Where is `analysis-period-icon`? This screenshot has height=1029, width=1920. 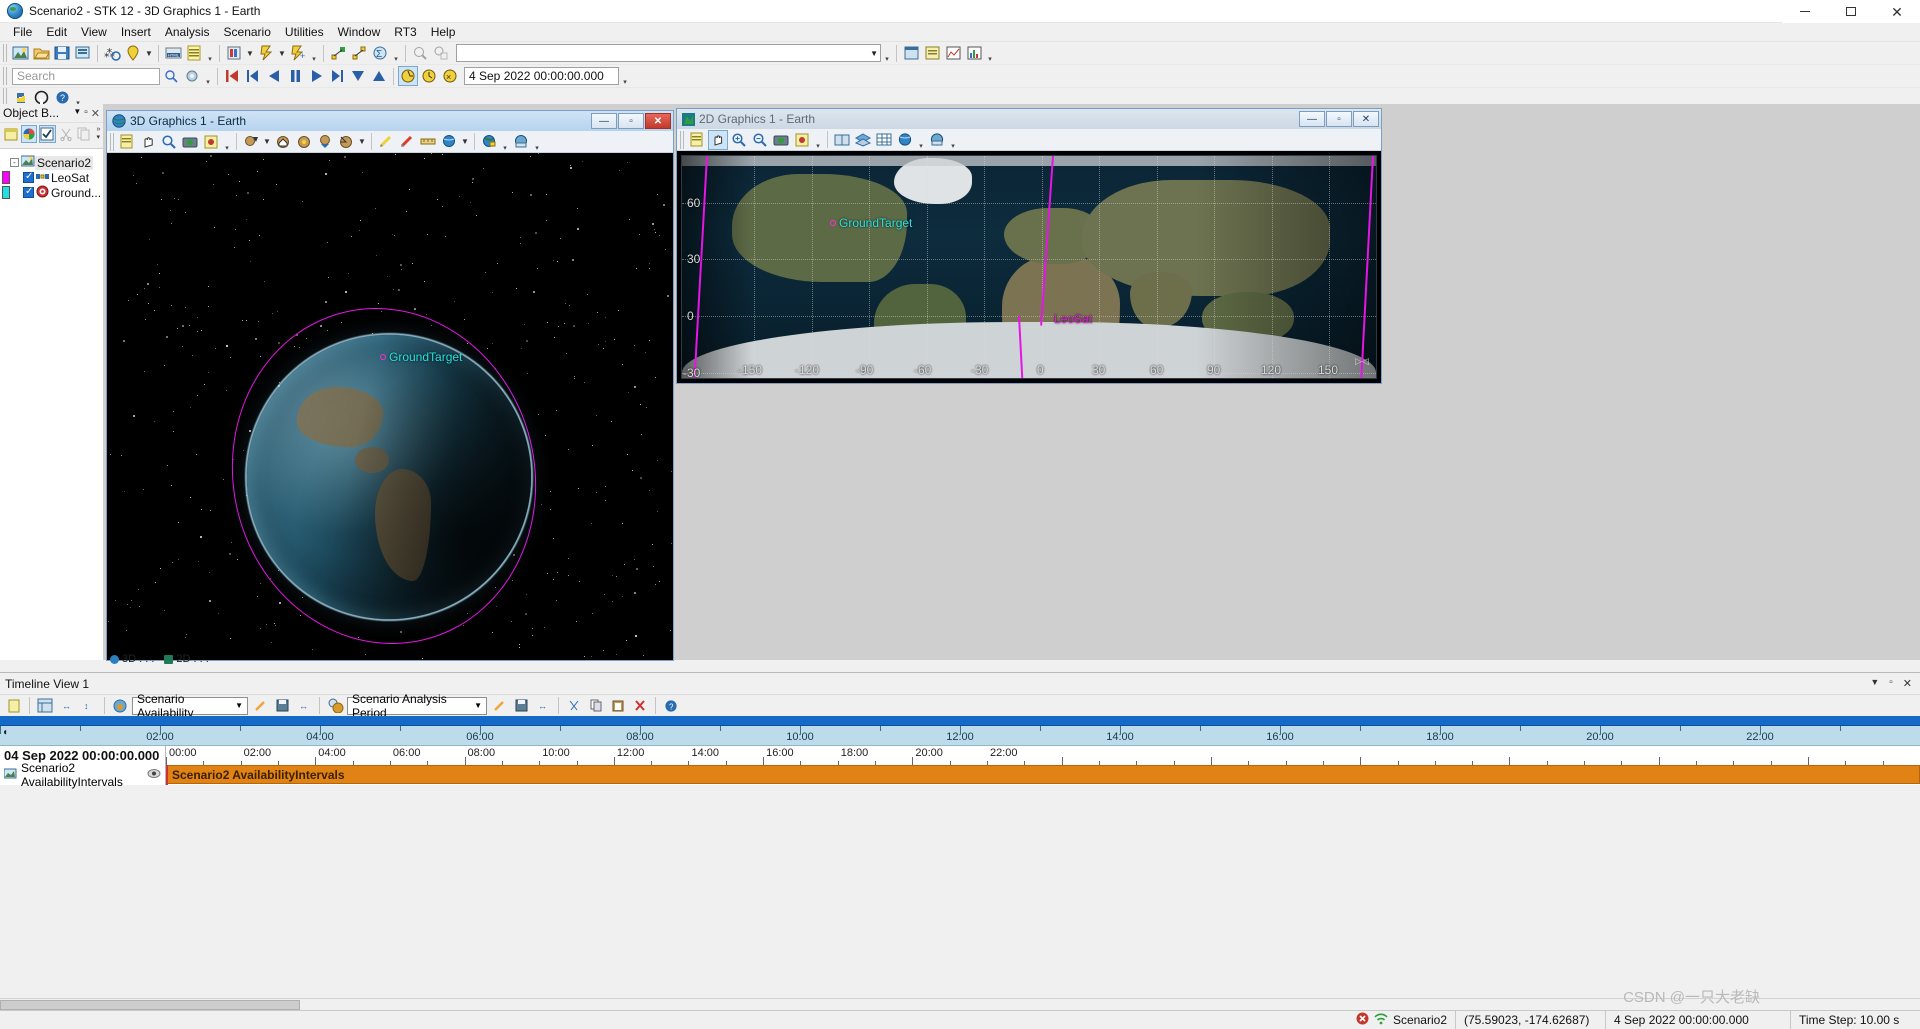
analysis-period-icon is located at coordinates (335, 706).